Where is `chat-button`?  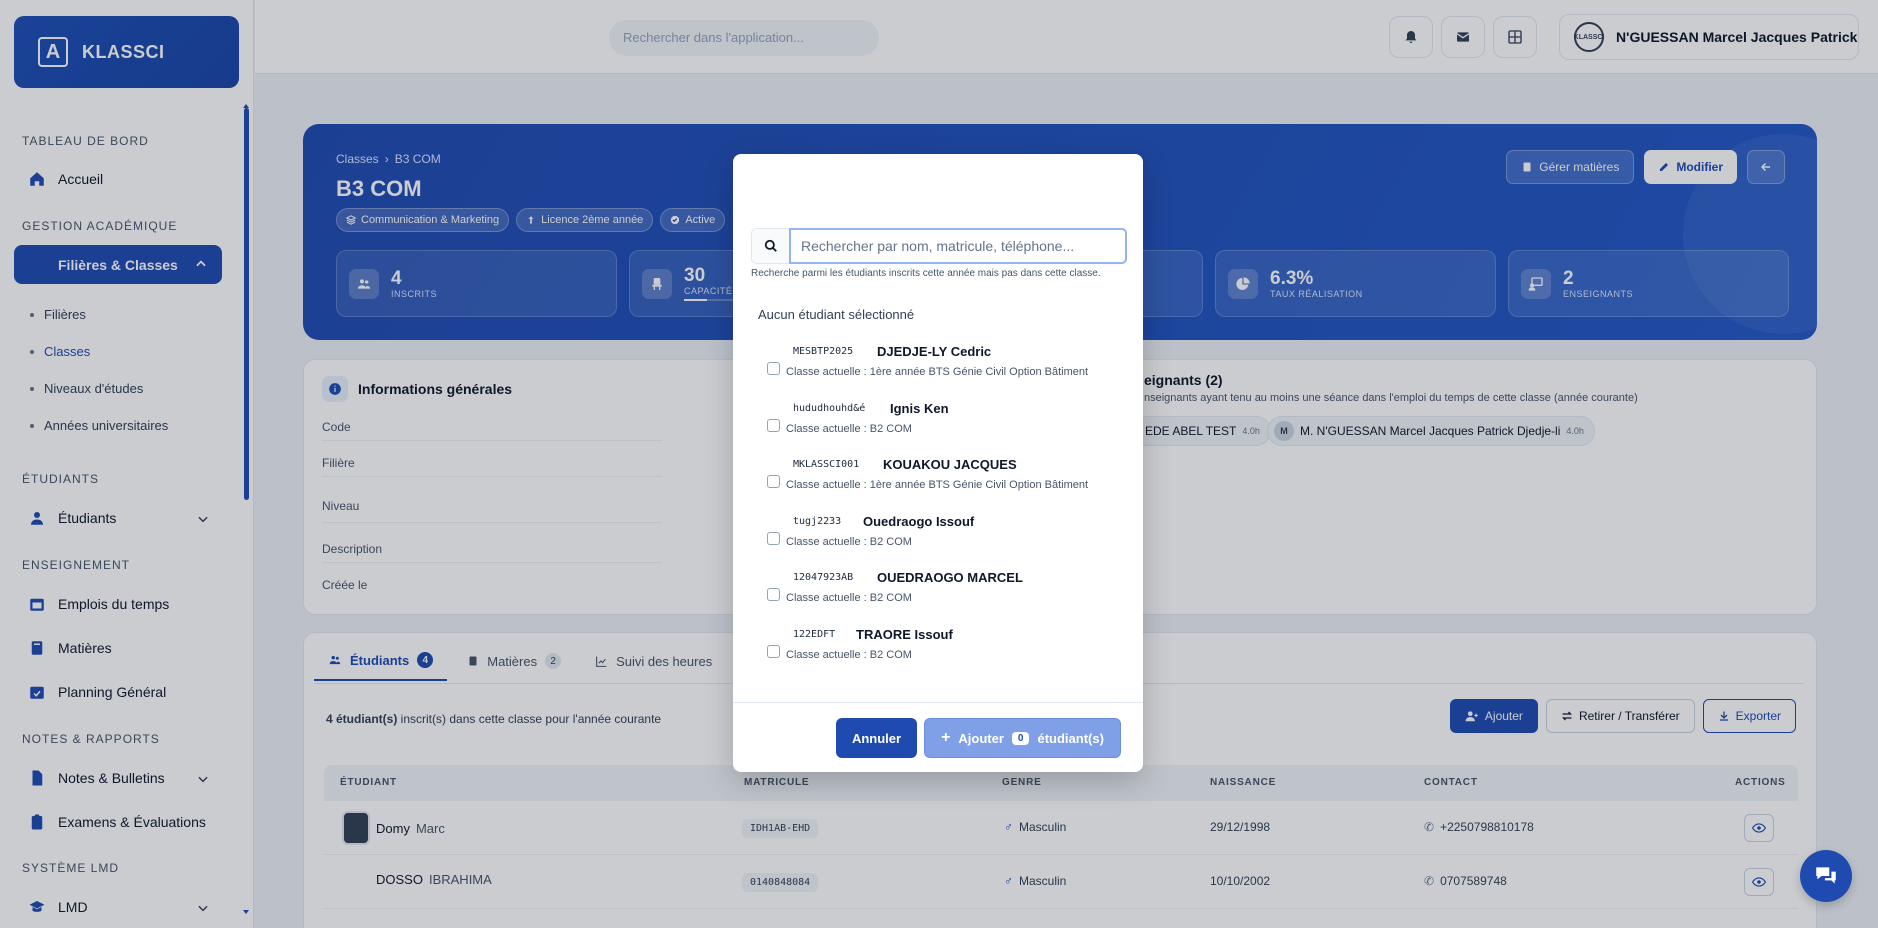 chat-button is located at coordinates (1826, 876).